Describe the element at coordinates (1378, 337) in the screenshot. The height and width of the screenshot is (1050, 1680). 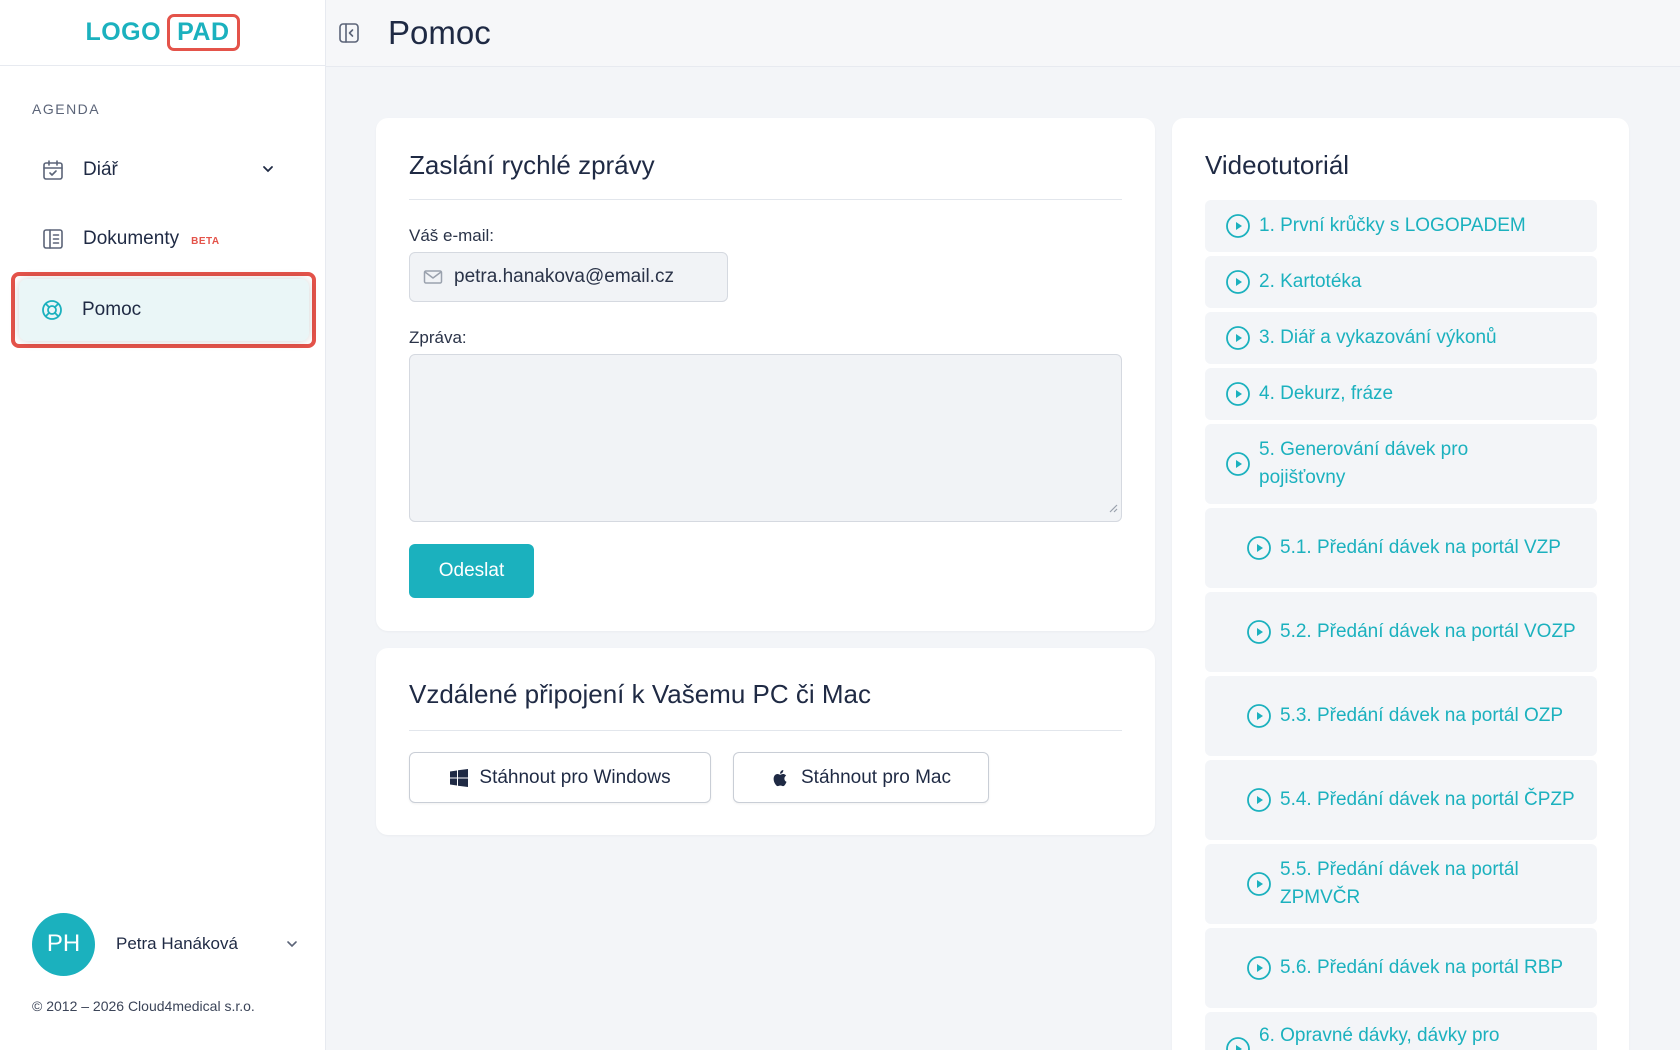
I see `video-item-label: 3. Diář a vykazování výkonů` at that location.